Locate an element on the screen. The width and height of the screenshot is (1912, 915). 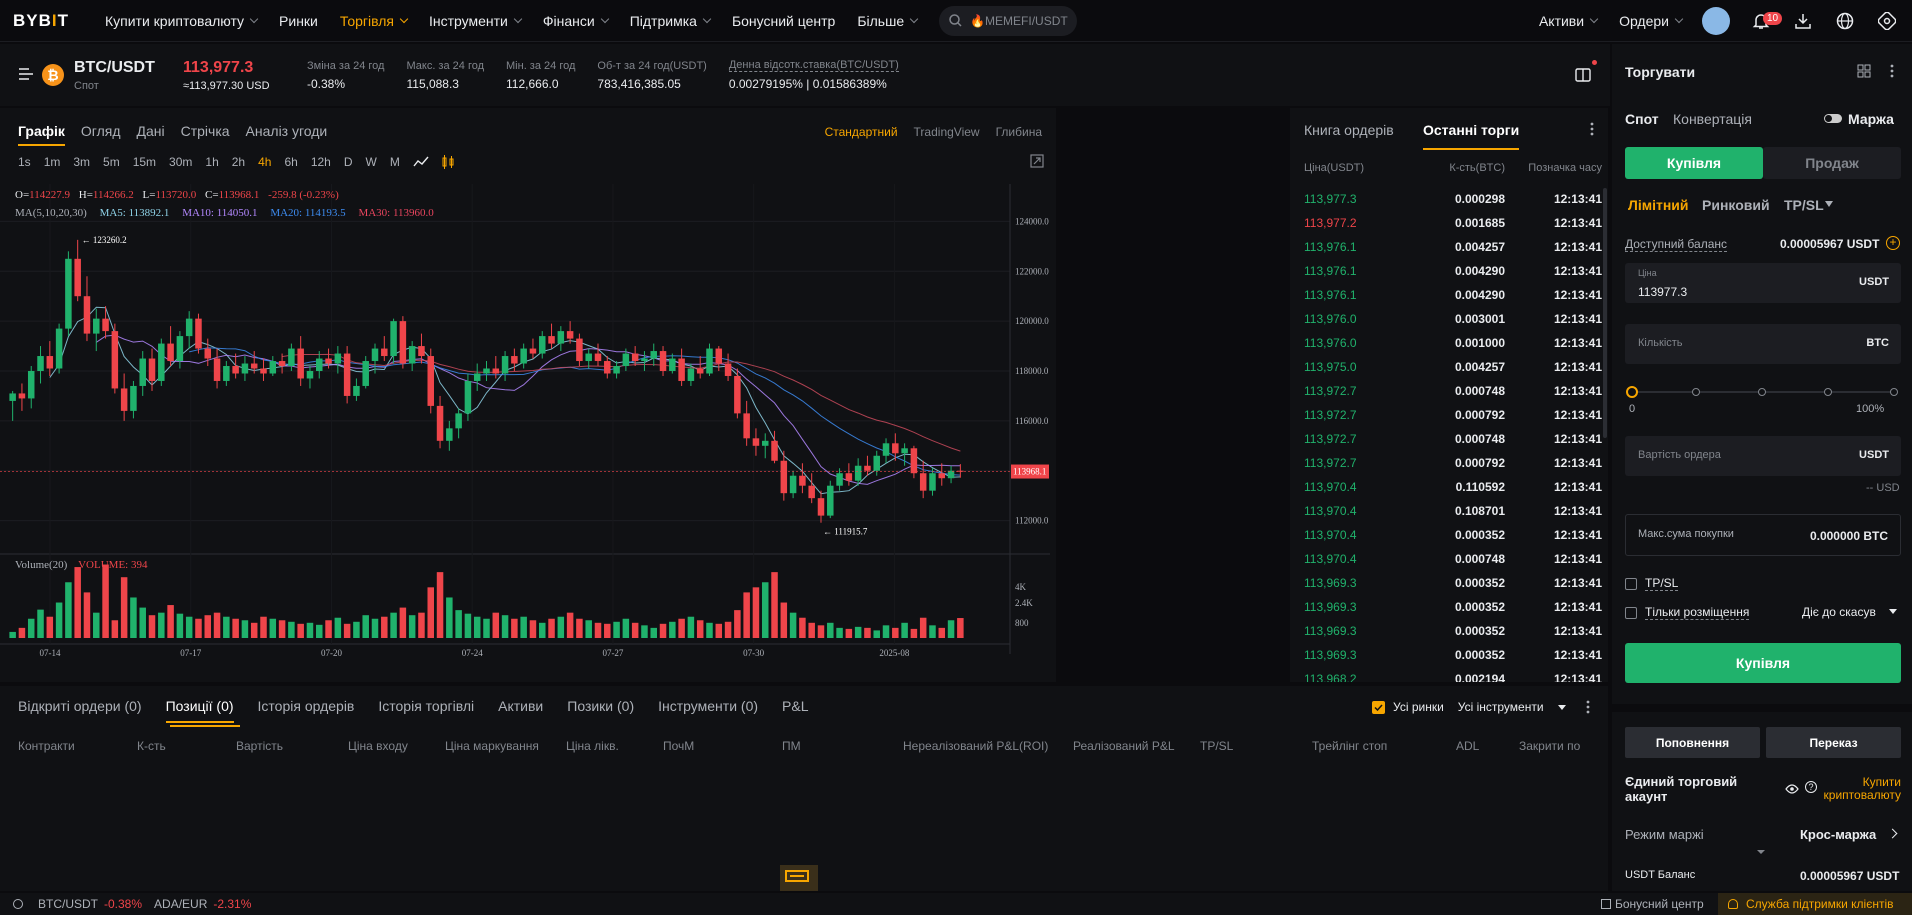
post-only-checkbox is located at coordinates (1631, 612).